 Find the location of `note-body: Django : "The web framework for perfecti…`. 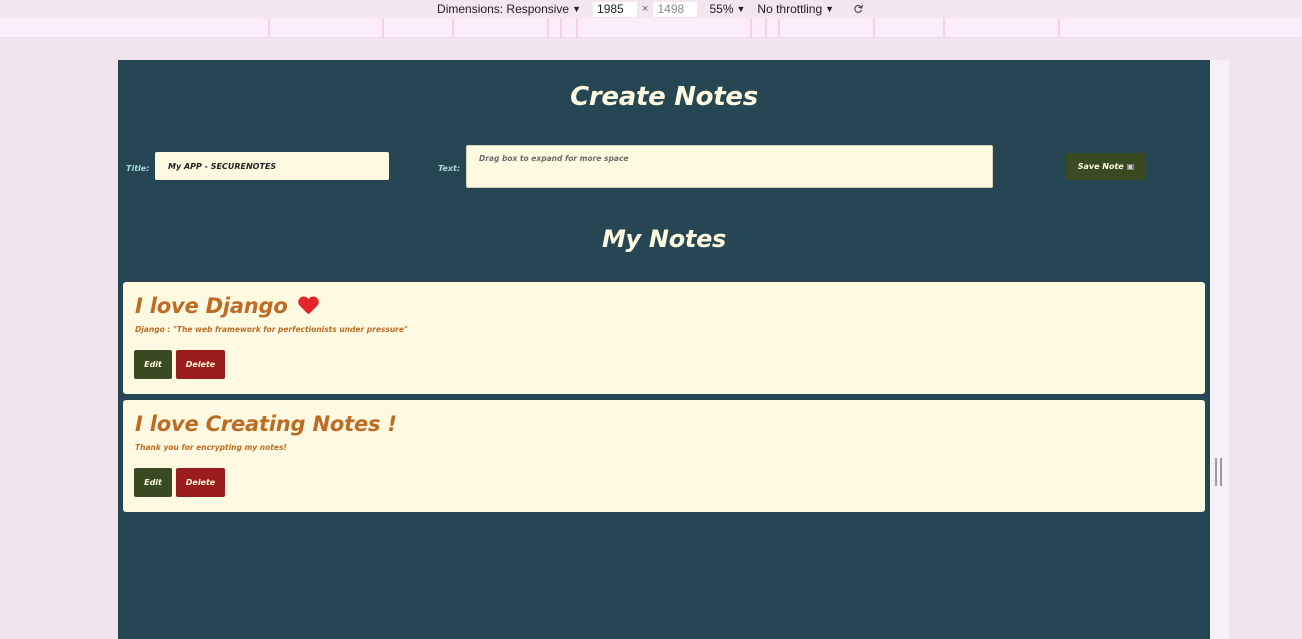

note-body: Django : "The web framework for perfecti… is located at coordinates (271, 329).